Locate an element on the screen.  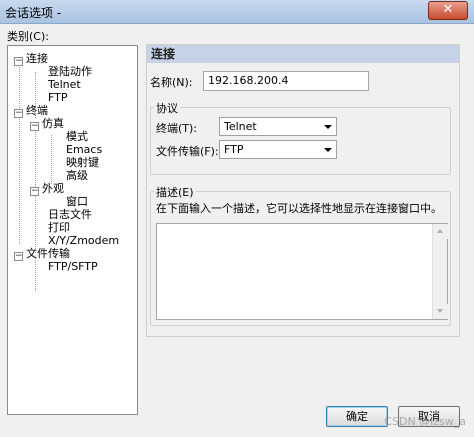
terminal-select: Telnet is located at coordinates (278, 126).